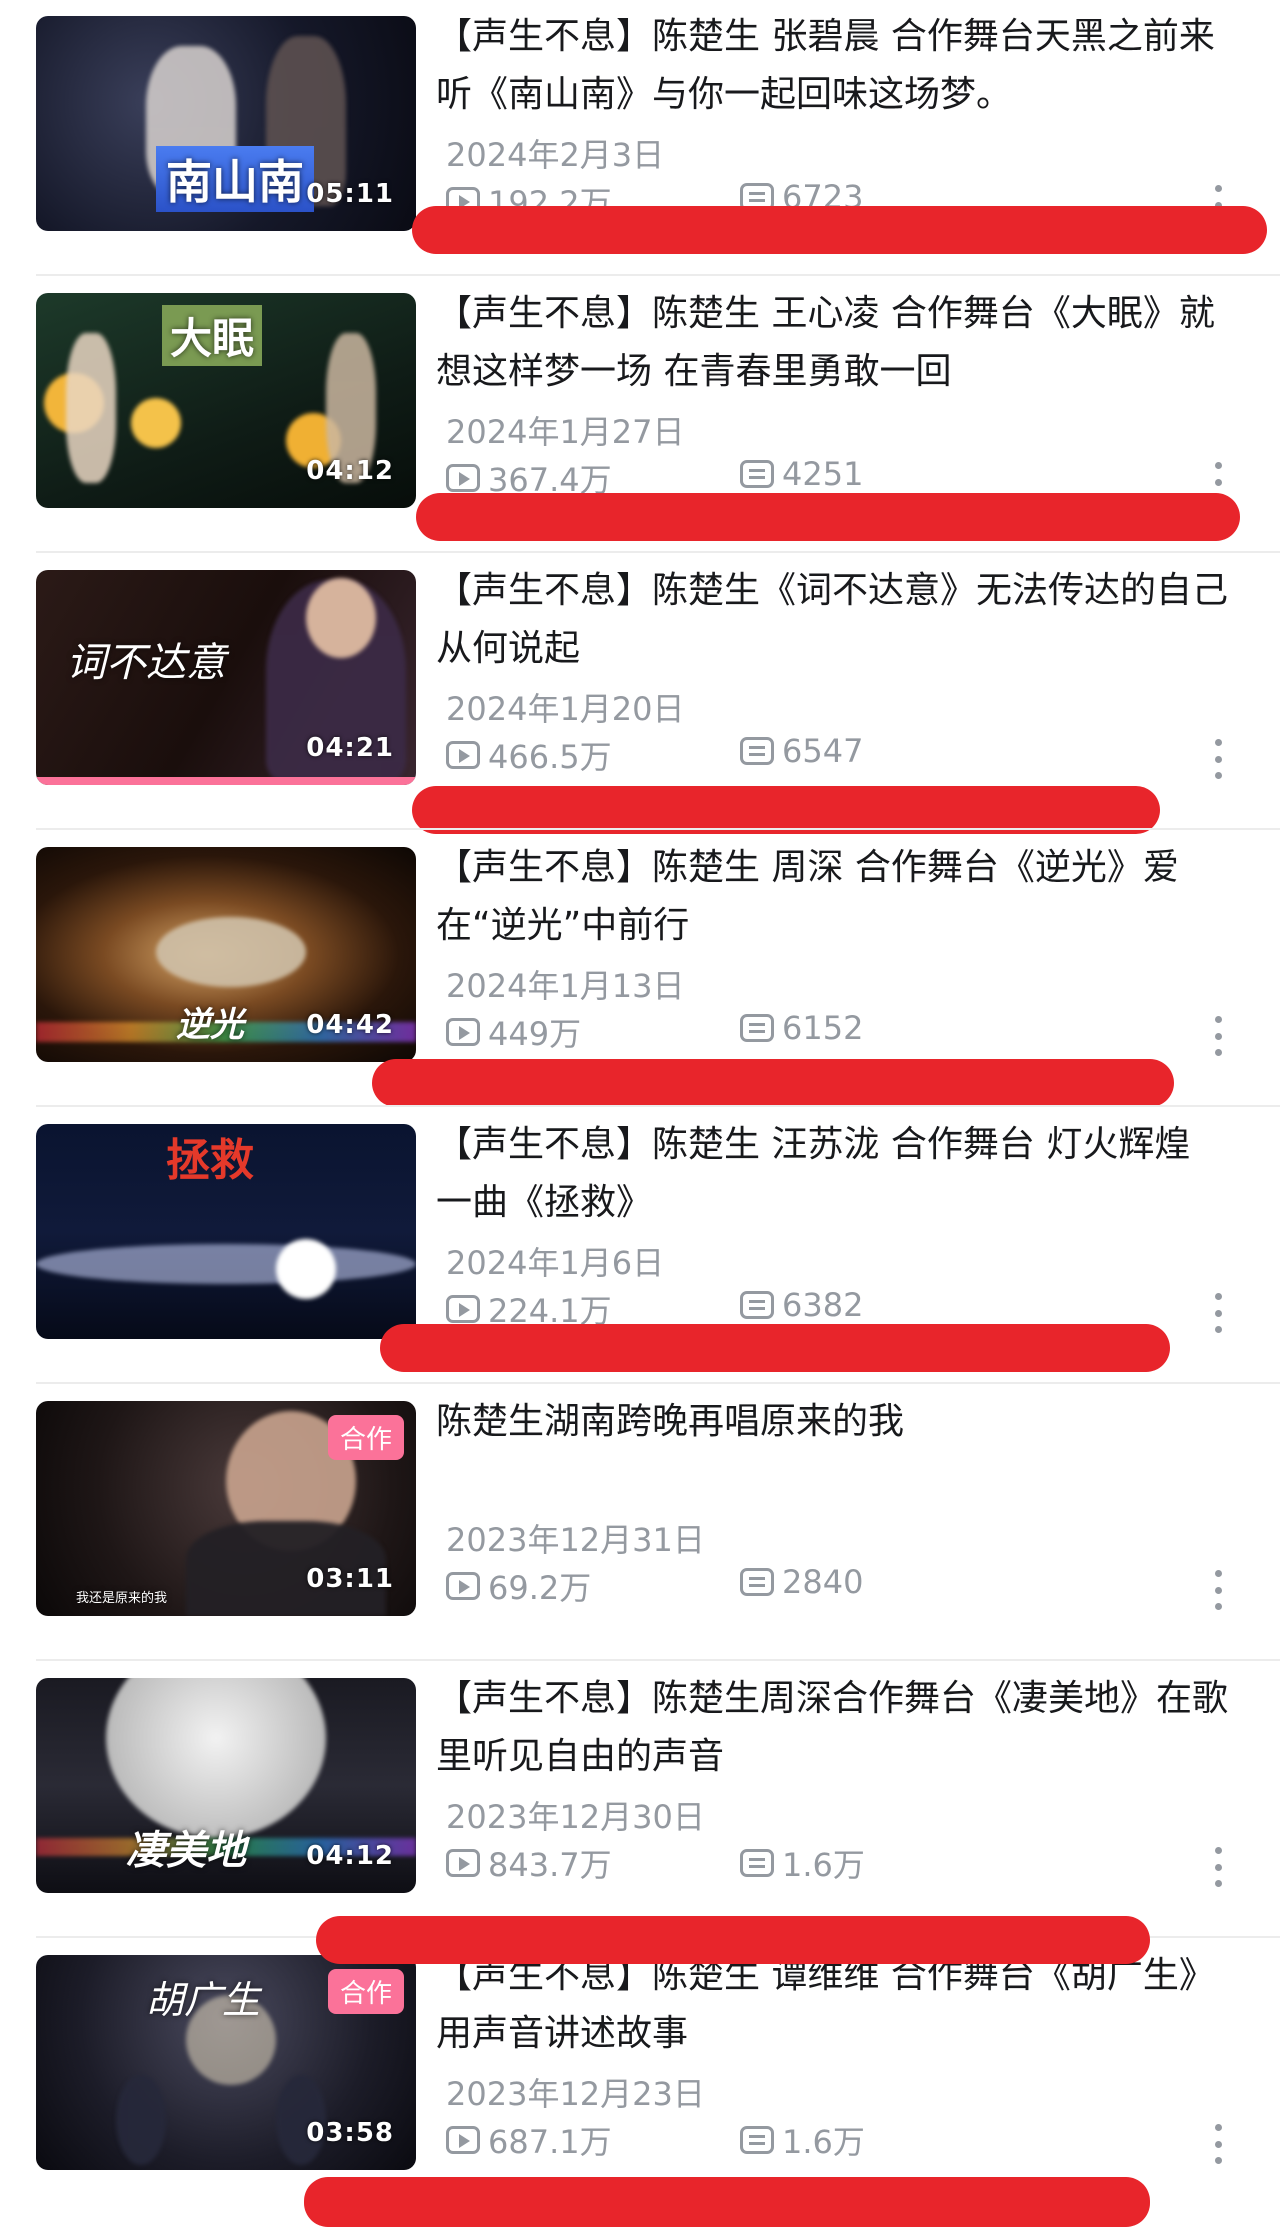  I want to click on video-title: 【声生不息】陈楚生《词不达意》无法传达的自己 从何说起, so click(836, 620).